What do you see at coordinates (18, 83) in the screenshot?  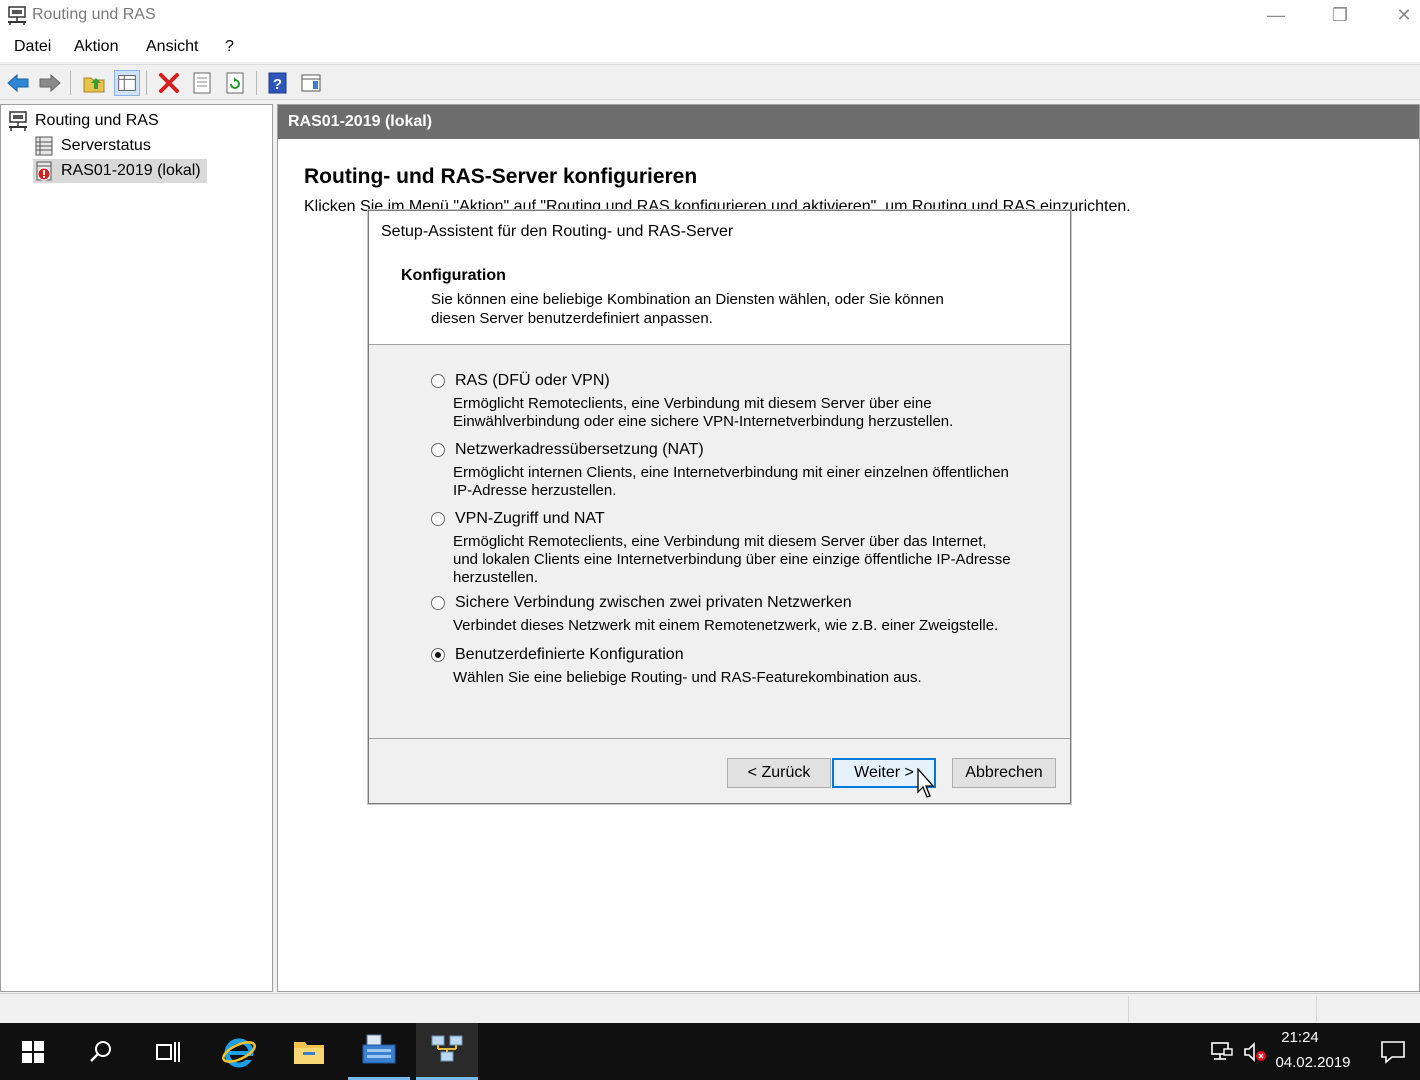 I see `back-icon` at bounding box center [18, 83].